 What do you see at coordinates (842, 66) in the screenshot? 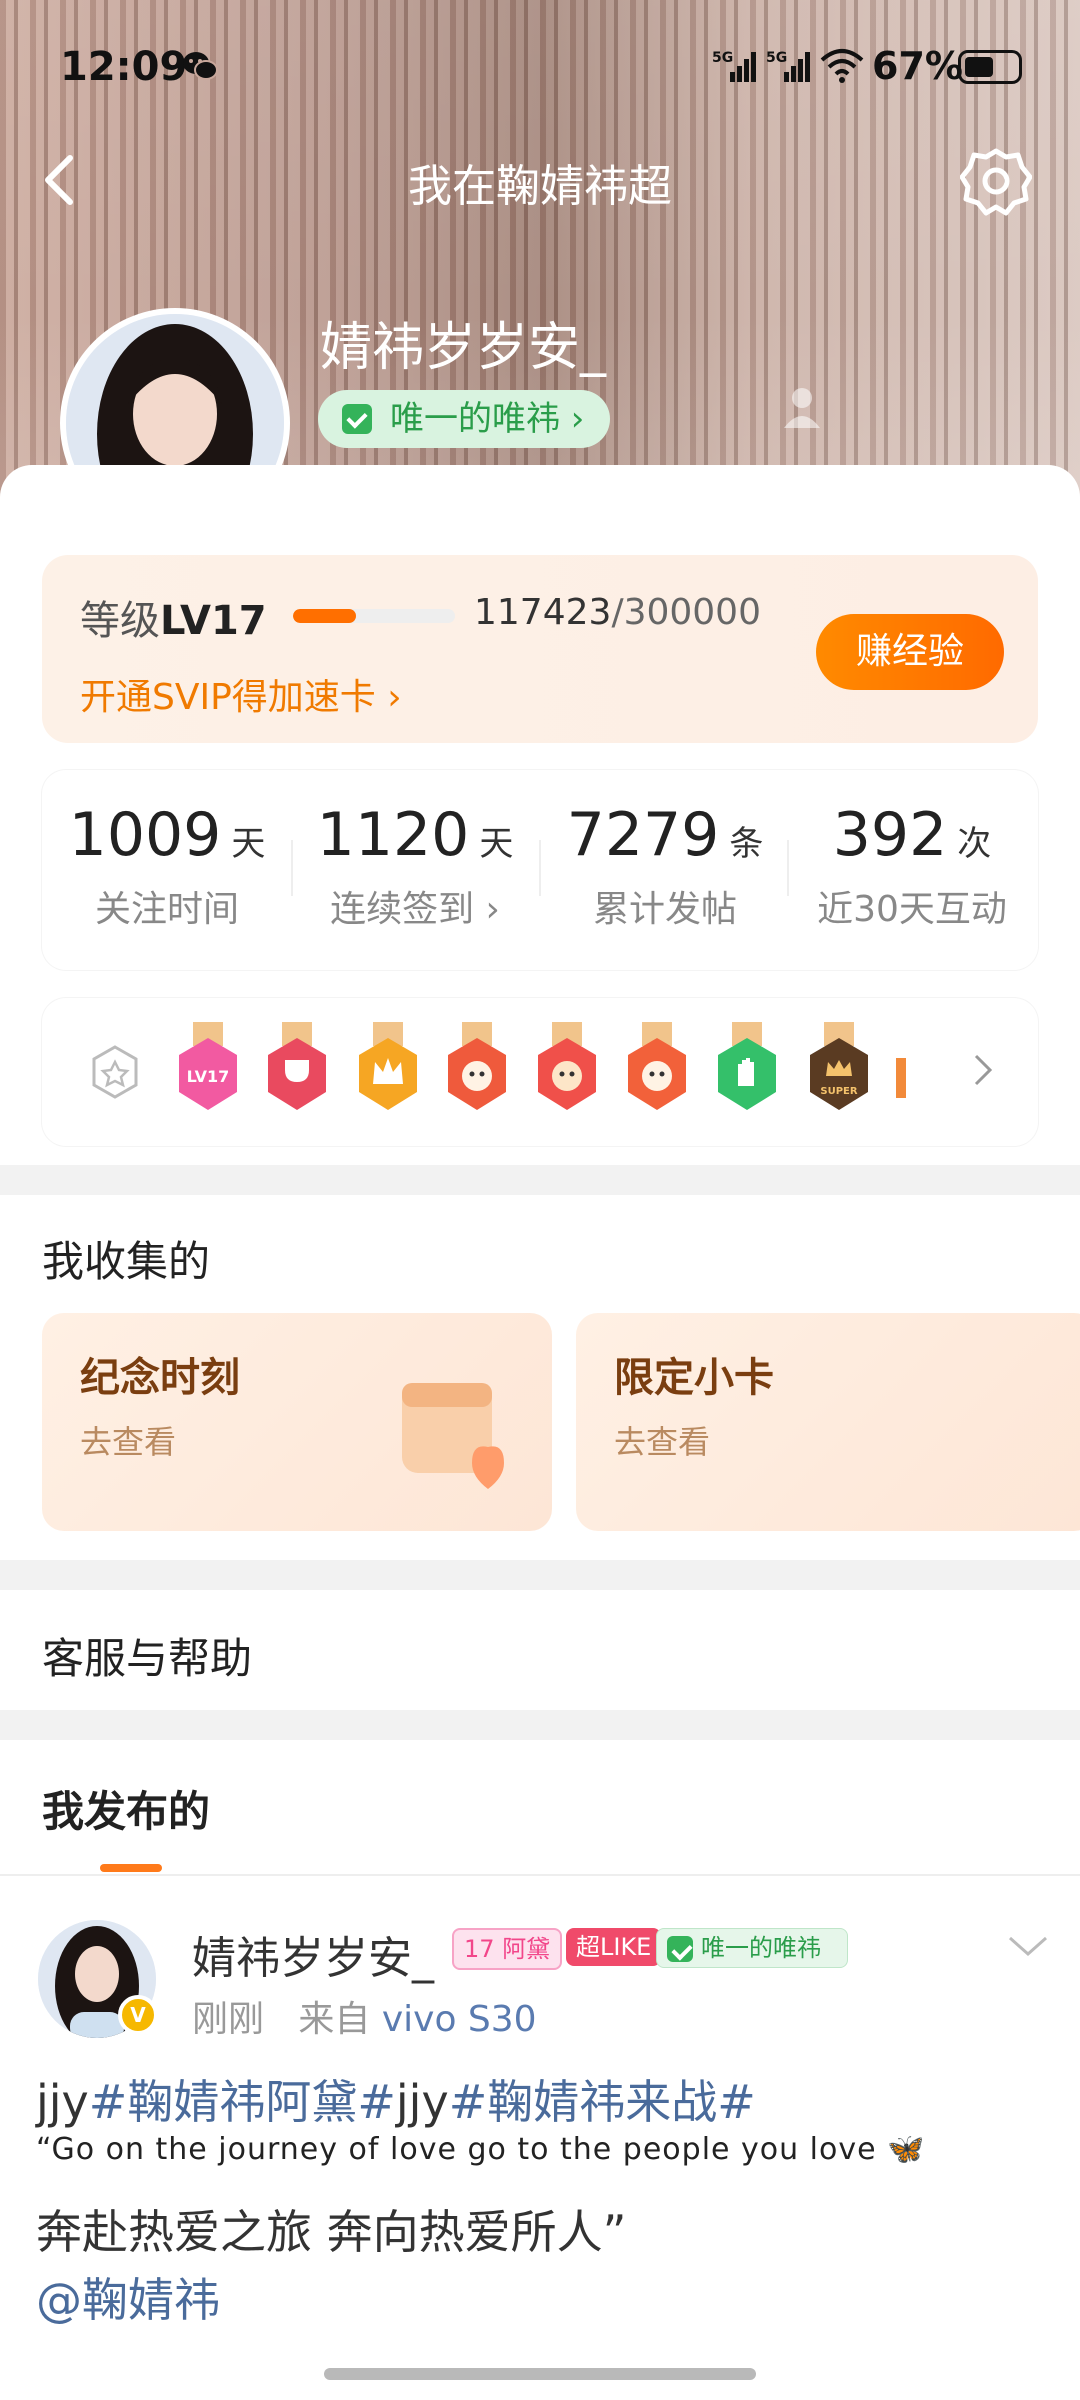
I see `wifi-icon` at bounding box center [842, 66].